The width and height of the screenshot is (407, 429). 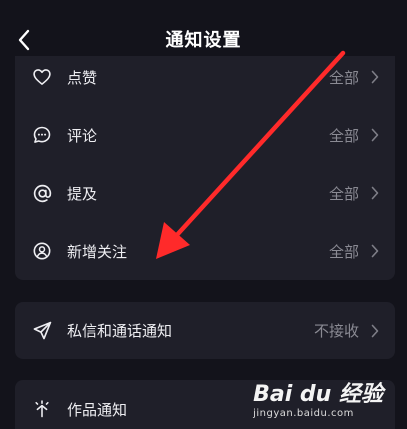 What do you see at coordinates (42, 193) in the screenshot?
I see `at-icon` at bounding box center [42, 193].